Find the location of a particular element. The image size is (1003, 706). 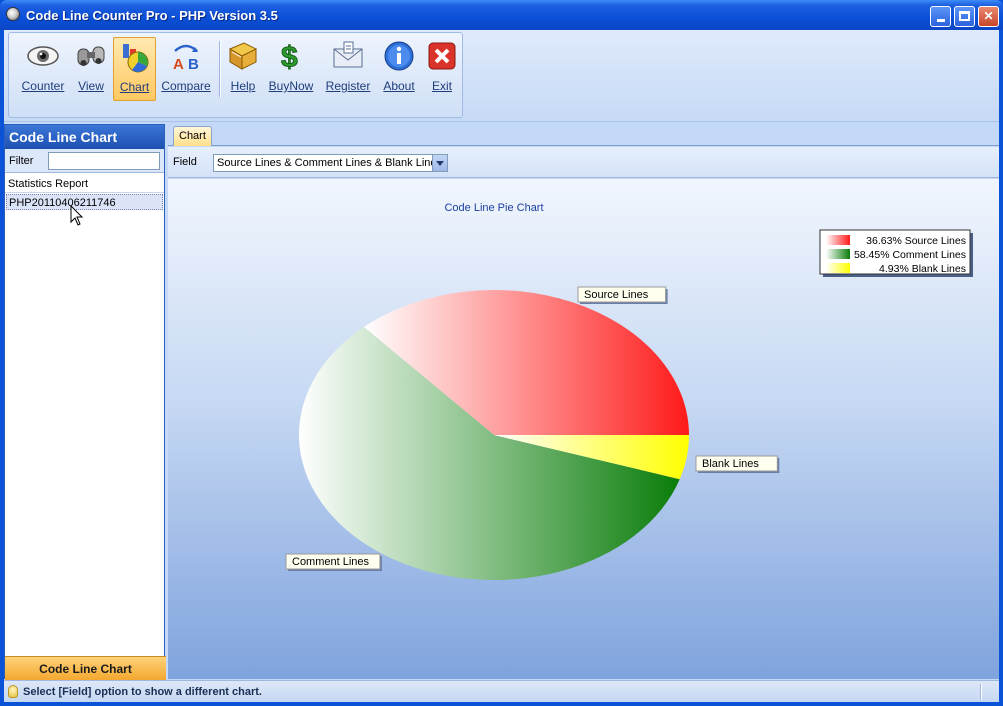

toolbar-separator is located at coordinates (220, 69).